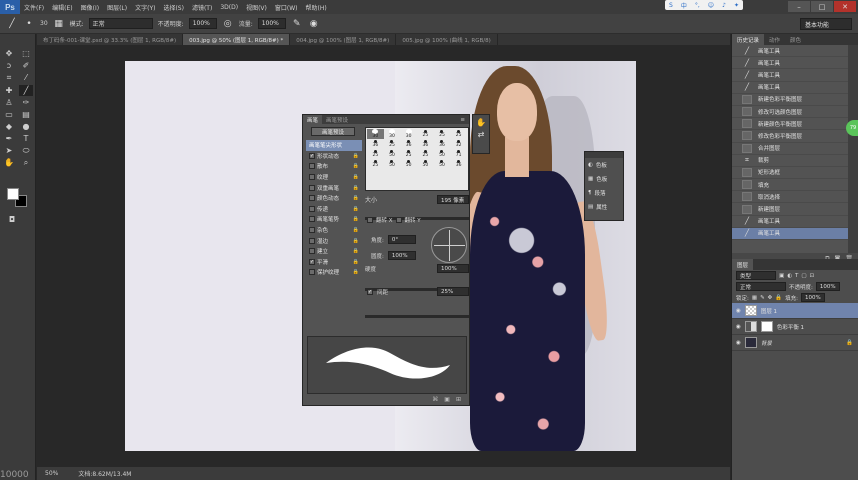 This screenshot has width=858, height=480. What do you see at coordinates (827, 286) in the screenshot?
I see `layer-opacity-field: 100%` at bounding box center [827, 286].